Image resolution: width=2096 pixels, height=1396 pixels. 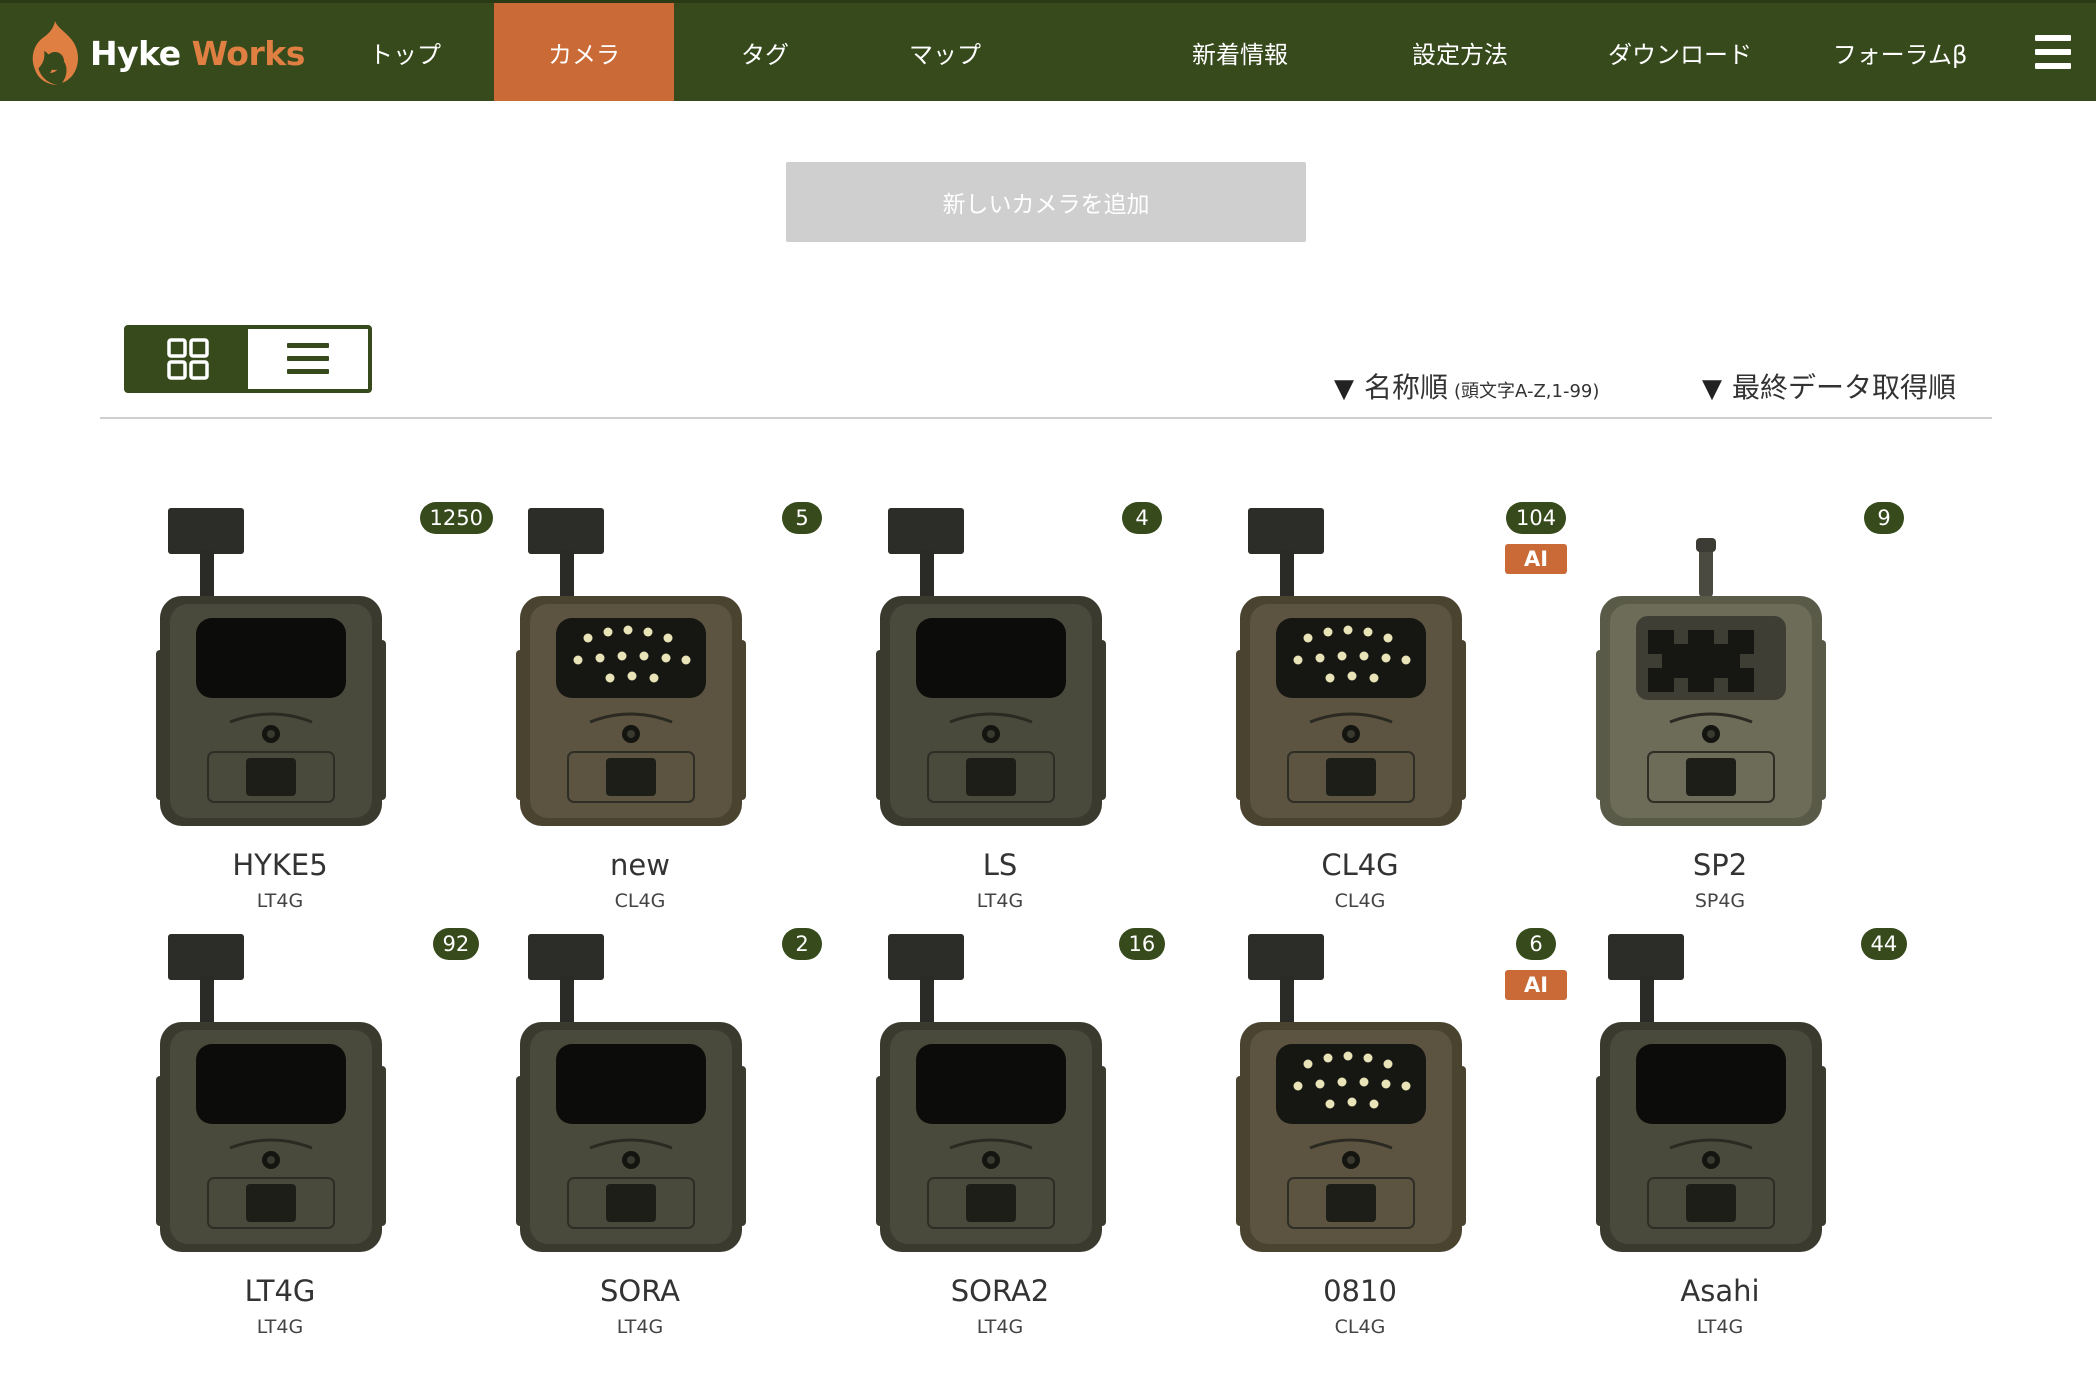 I want to click on list-view-icon, so click(x=308, y=358).